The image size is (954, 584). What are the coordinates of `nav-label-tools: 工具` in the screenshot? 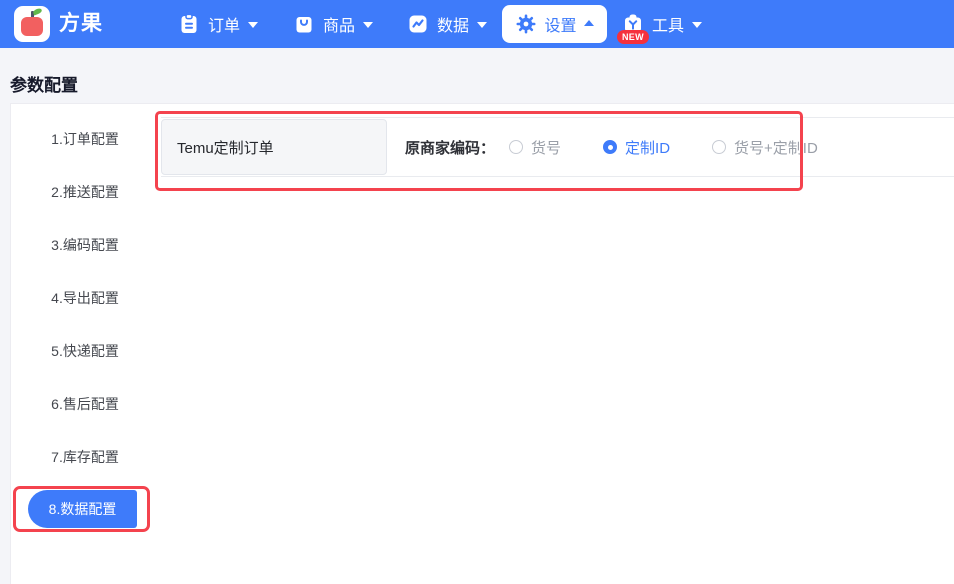 It's located at (668, 26).